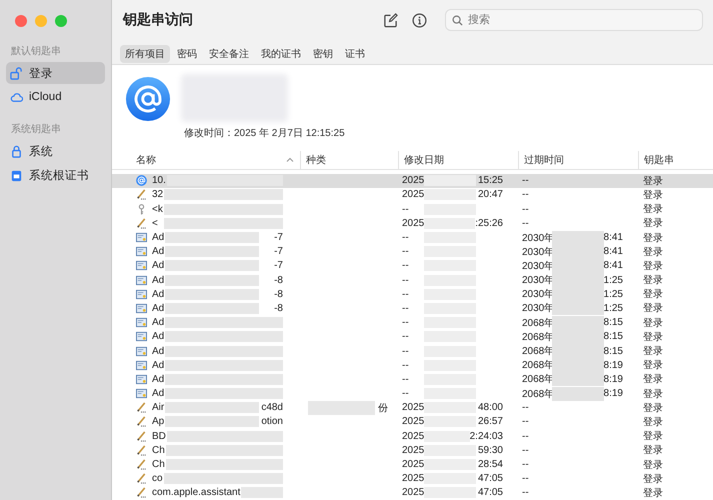 This screenshot has width=713, height=500. I want to click on table-row: 10. 2025 15:25 -- 登录, so click(412, 181).